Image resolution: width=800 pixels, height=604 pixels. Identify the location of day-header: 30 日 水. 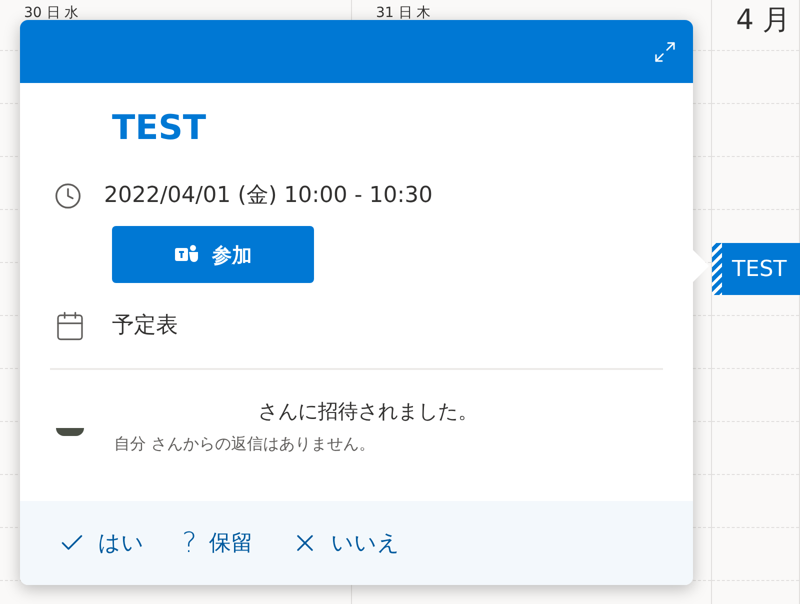
(51, 13).